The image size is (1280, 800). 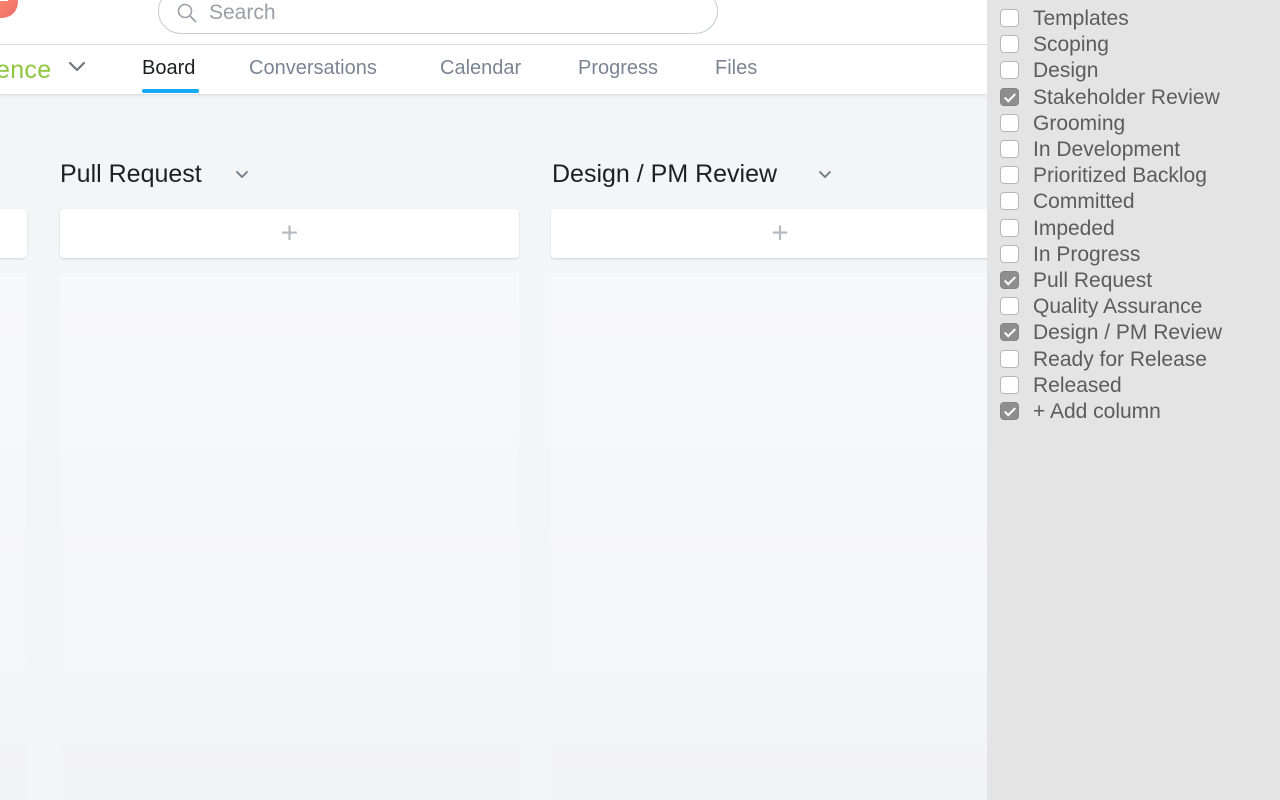 I want to click on column-option-label: Stakeholder Review, so click(x=1126, y=97).